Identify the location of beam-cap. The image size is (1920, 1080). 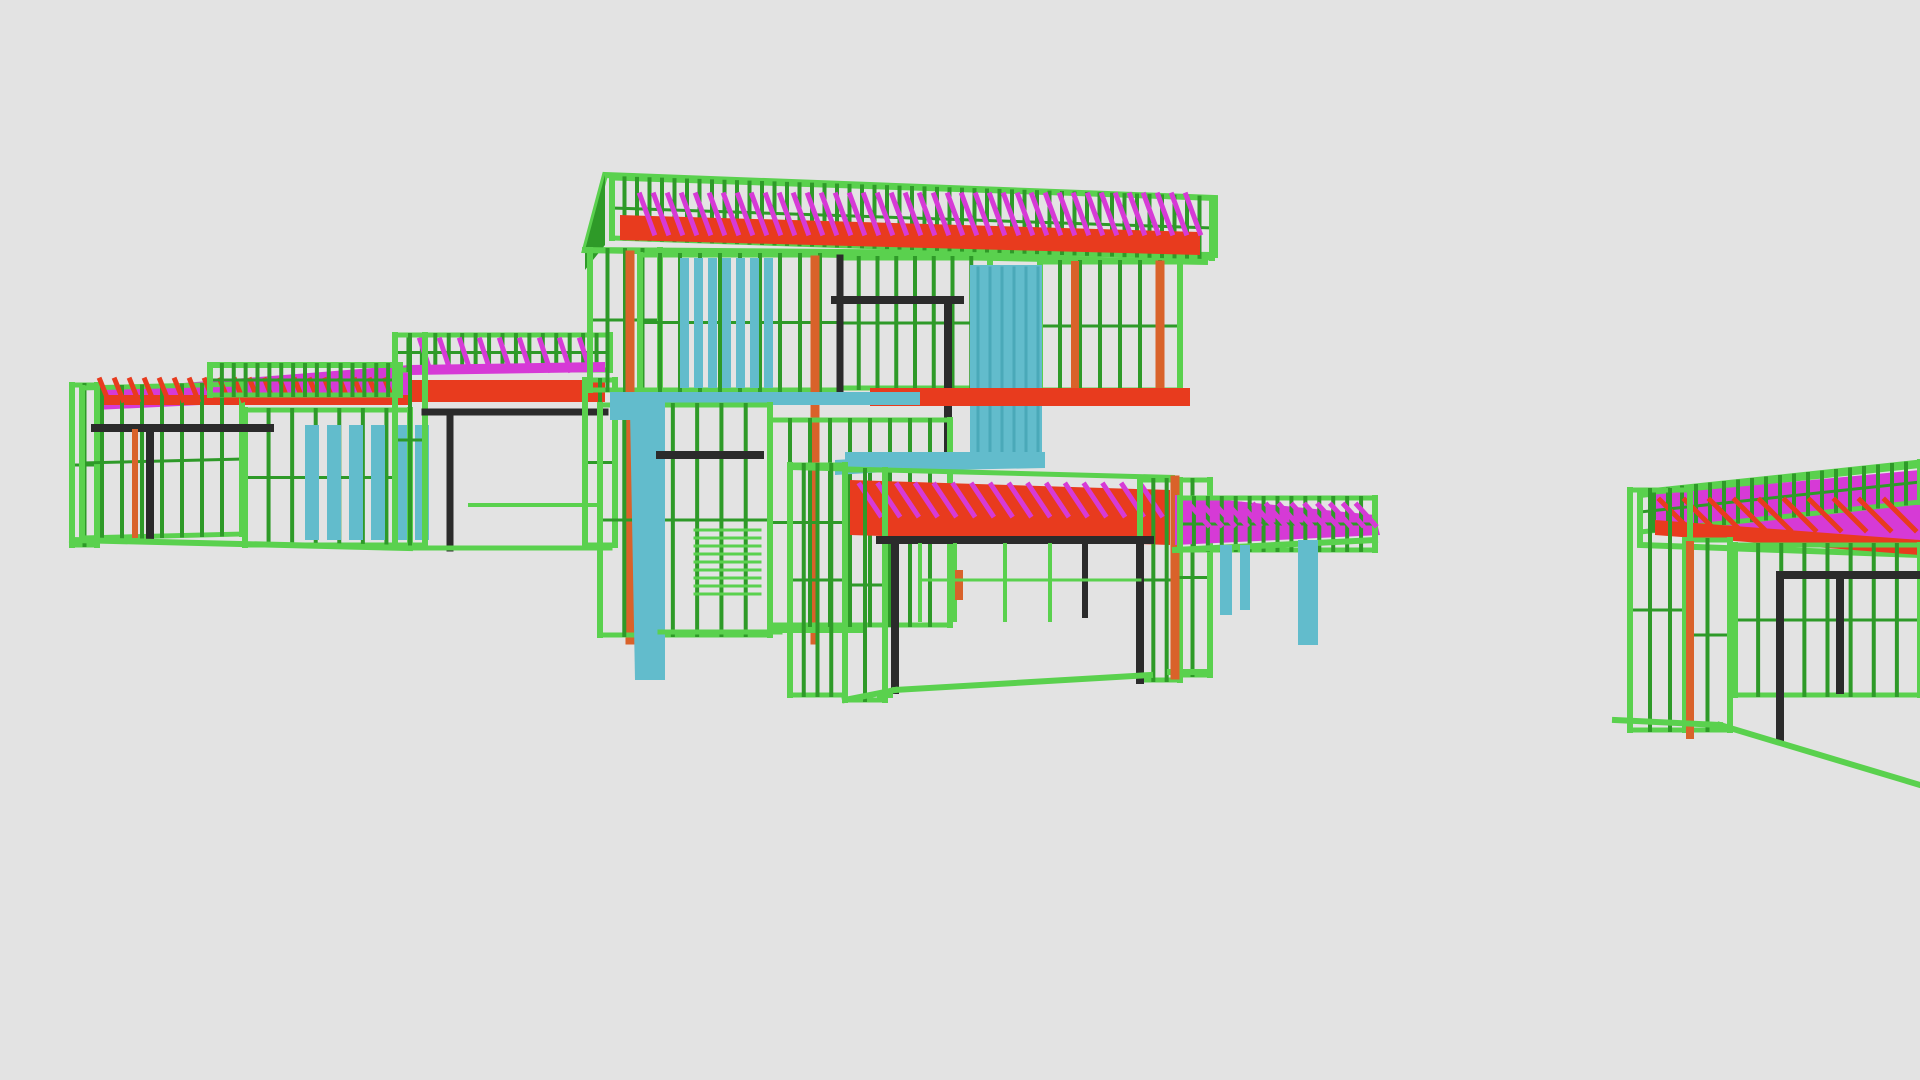
(637, 409).